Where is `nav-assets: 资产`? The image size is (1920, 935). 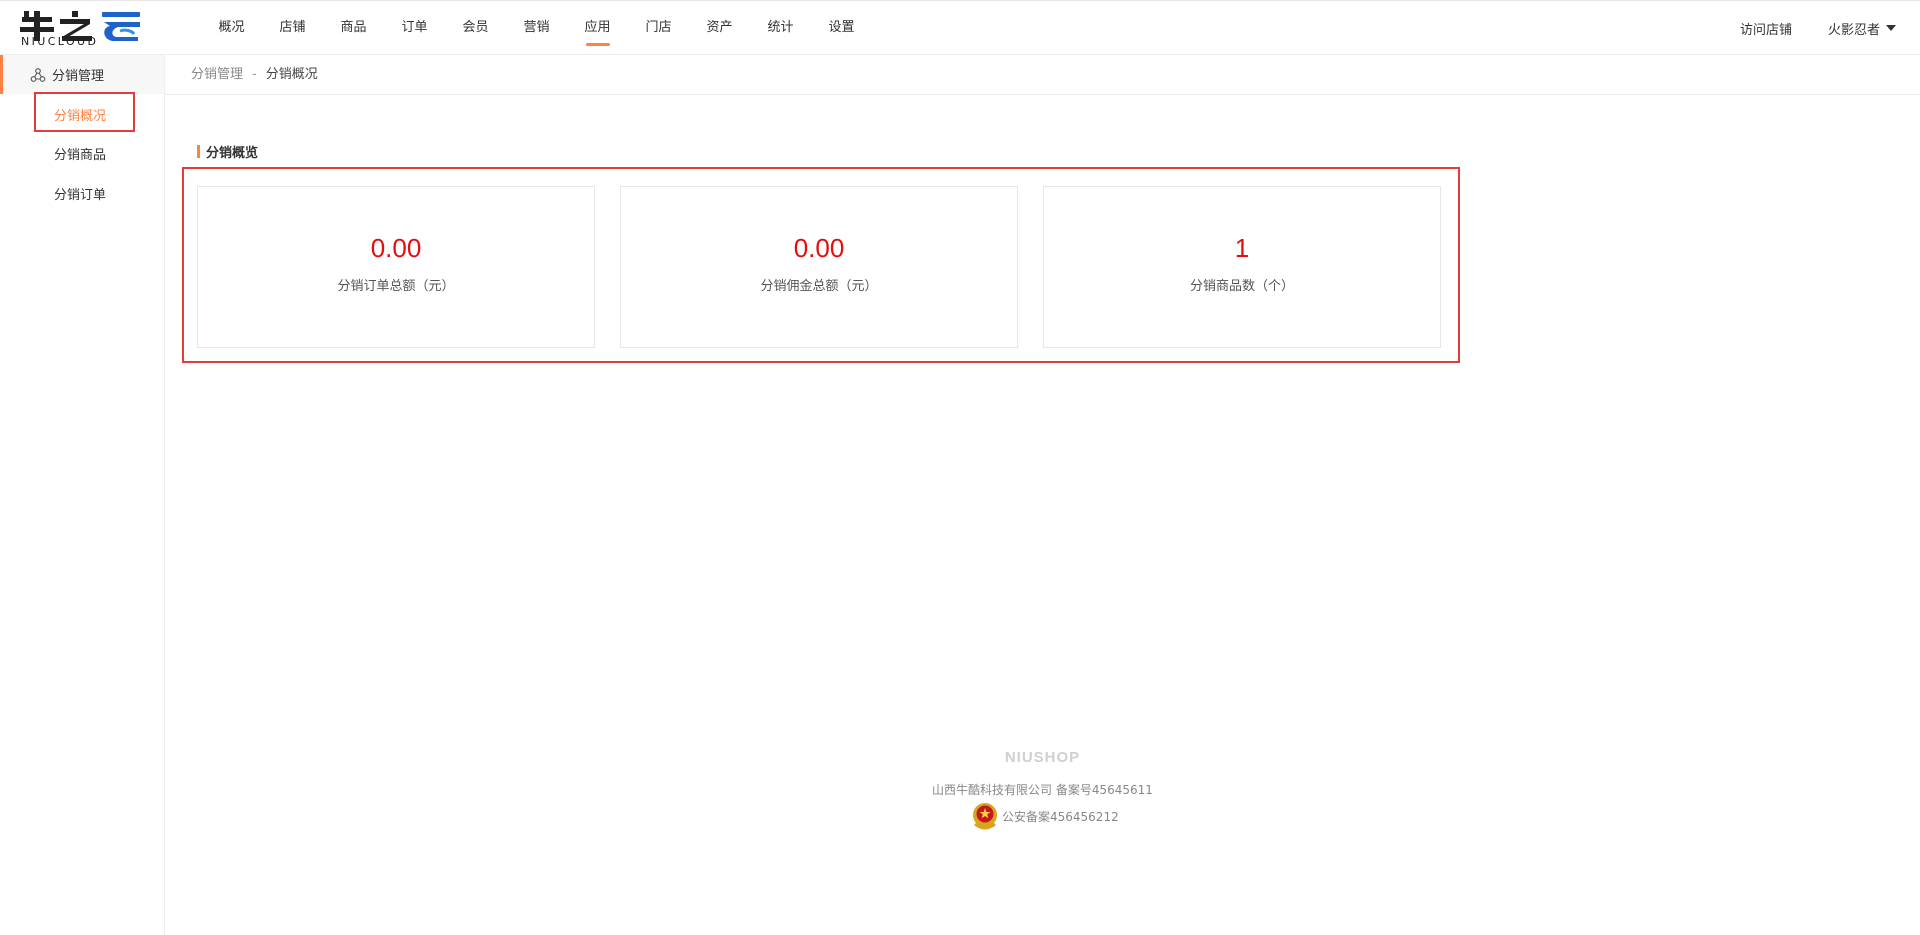 nav-assets: 资产 is located at coordinates (719, 28).